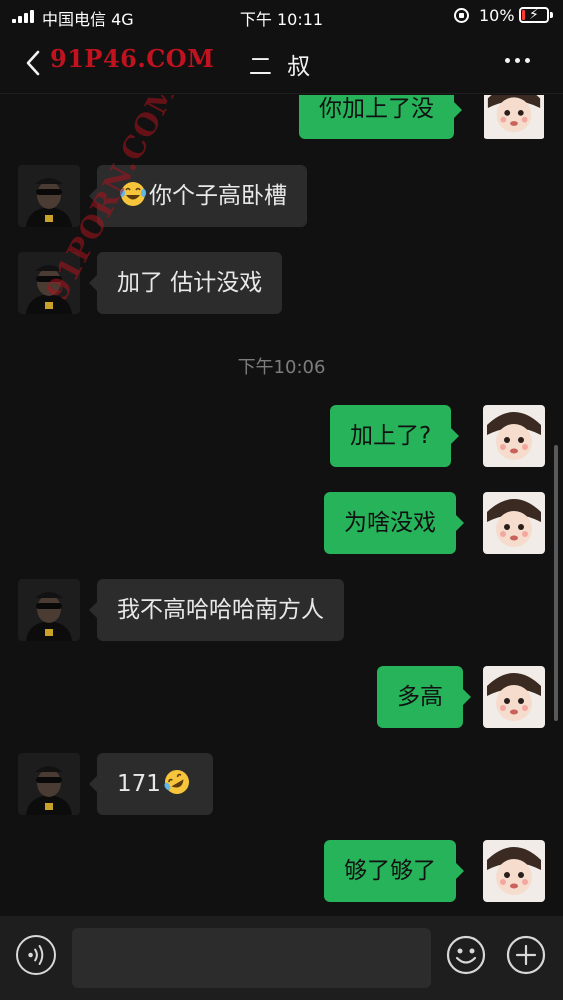  Describe the element at coordinates (466, 955) in the screenshot. I see `smiley-icon` at that location.